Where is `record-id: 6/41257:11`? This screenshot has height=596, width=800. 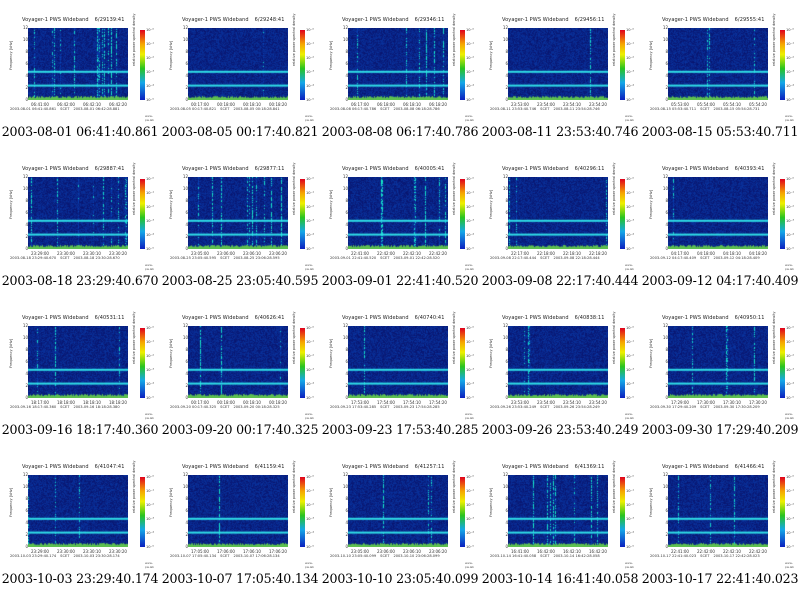
record-id: 6/41257:11 is located at coordinates (429, 467).